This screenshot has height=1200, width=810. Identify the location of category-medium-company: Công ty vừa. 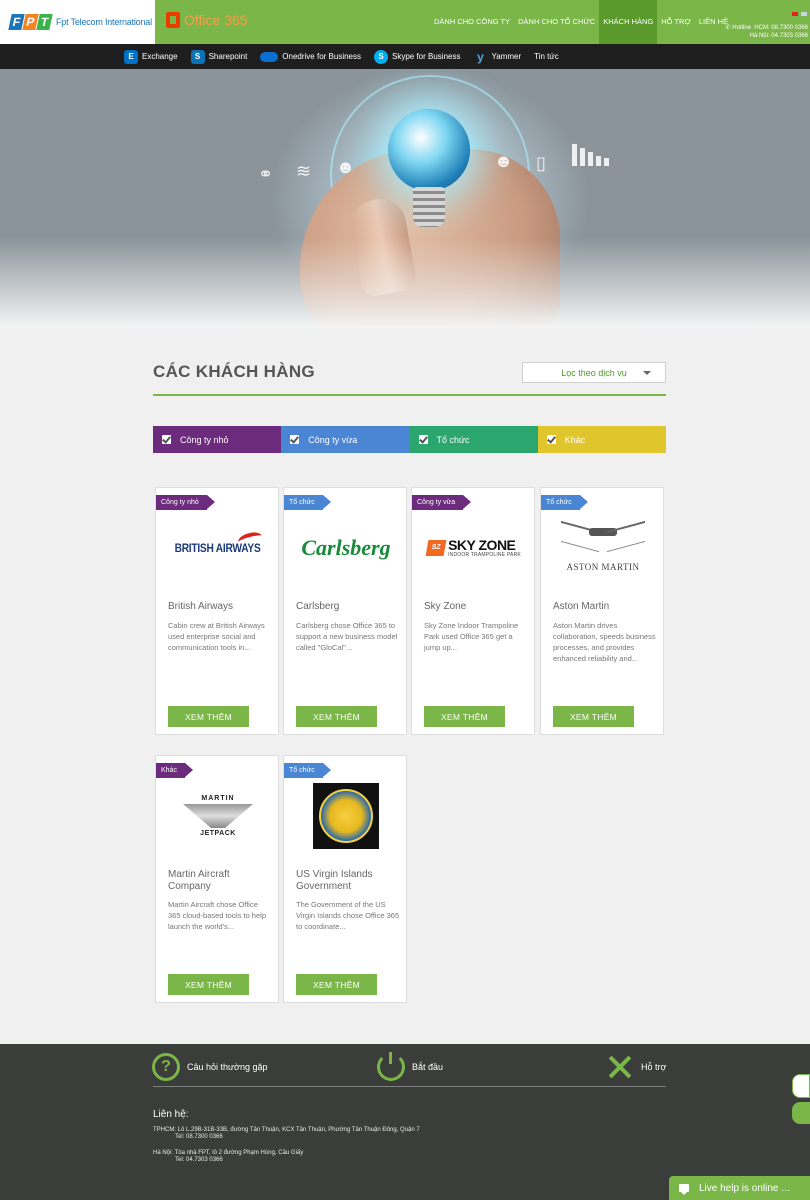
(345, 439).